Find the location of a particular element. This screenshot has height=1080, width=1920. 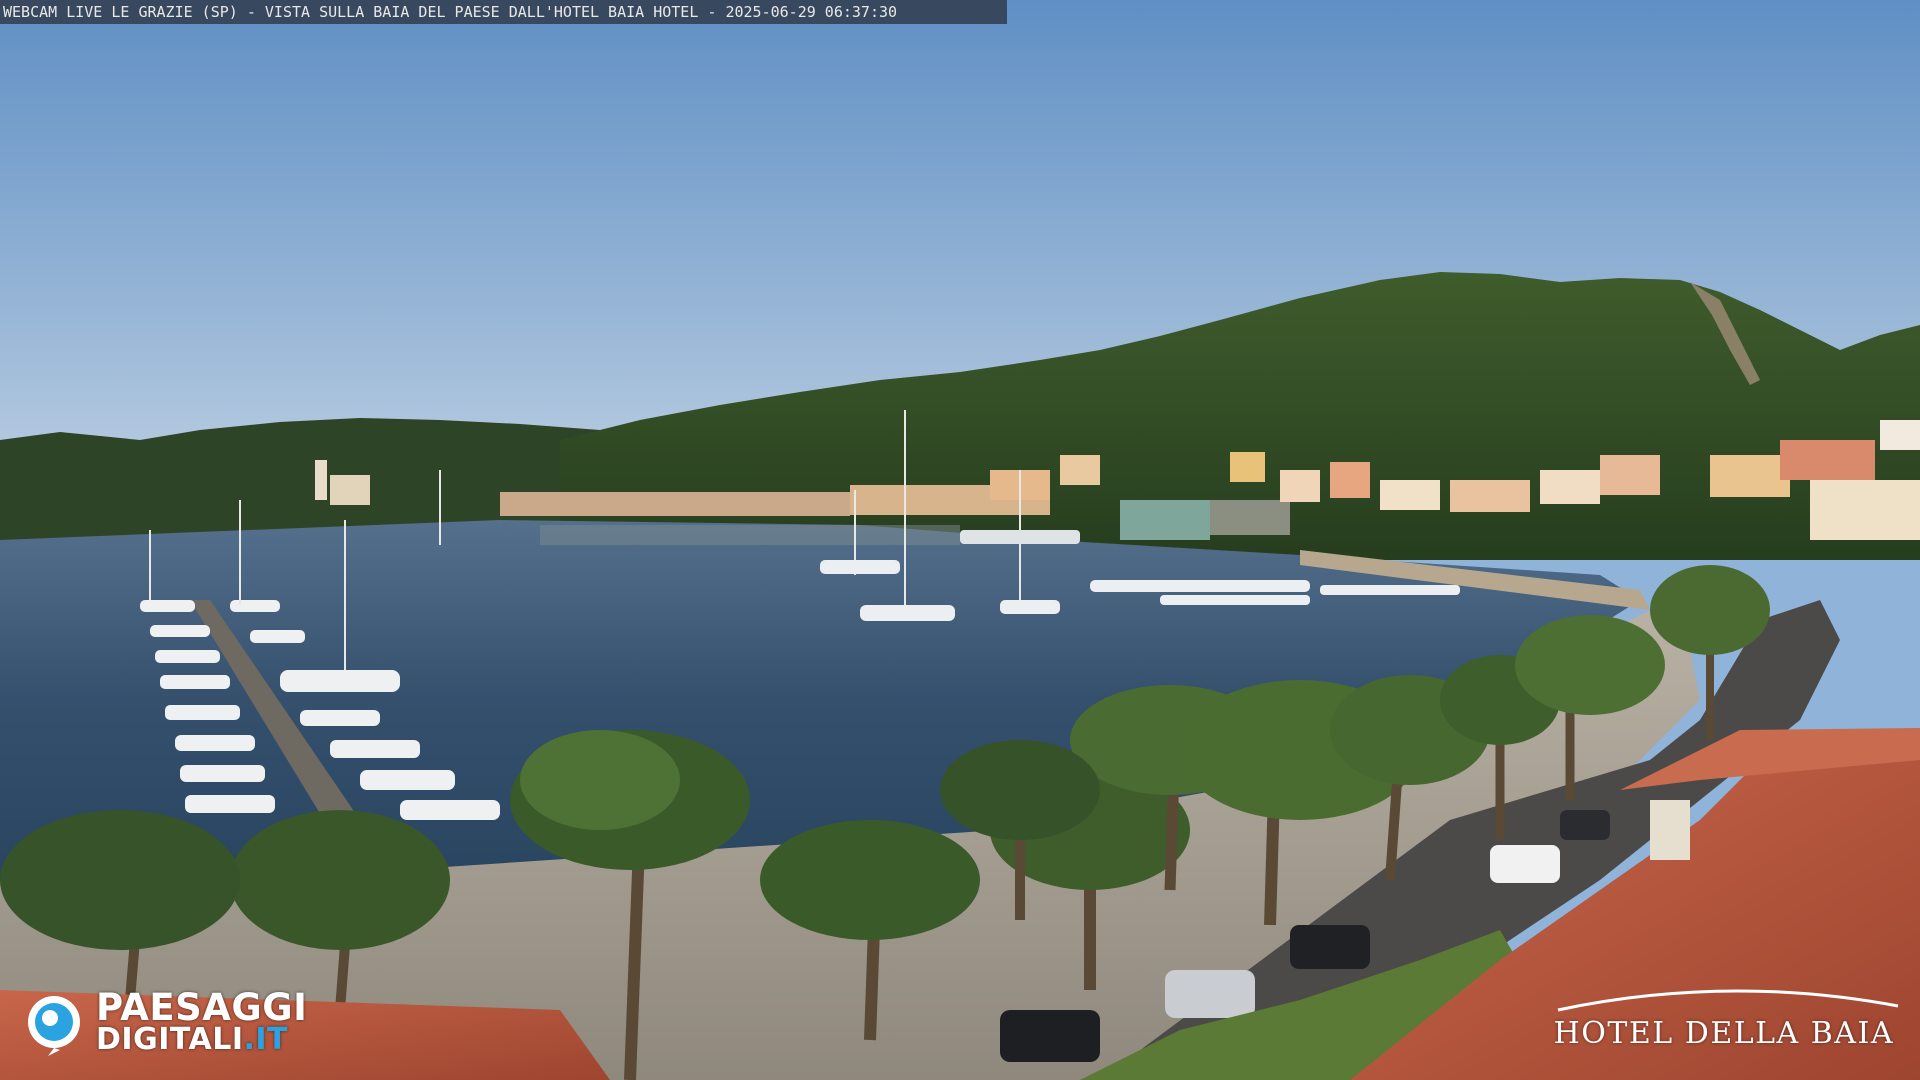

logo-word-digitali: DIGITALI.IT is located at coordinates (192, 1040).